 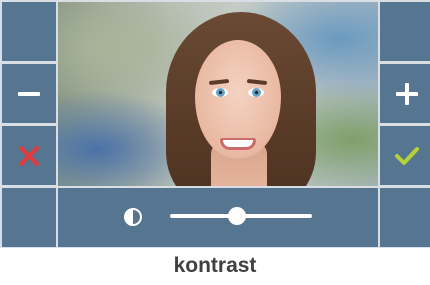 I want to click on confirm-button, so click(x=405, y=155).